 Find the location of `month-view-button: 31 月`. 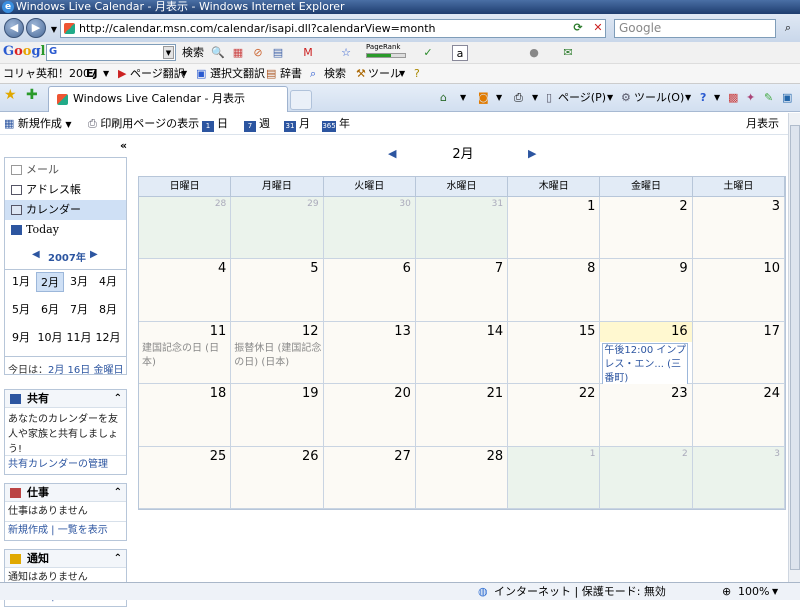

month-view-button: 31 月 is located at coordinates (297, 124).